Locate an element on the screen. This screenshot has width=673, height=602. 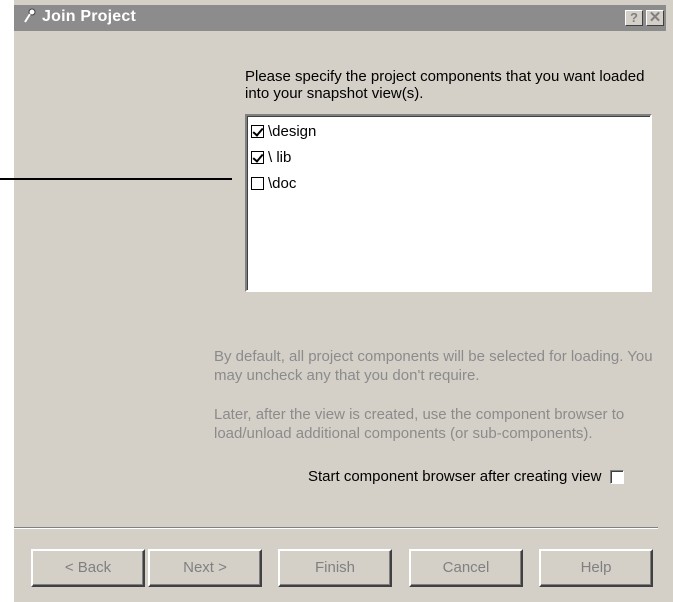
question-icon: ? is located at coordinates (634, 17).